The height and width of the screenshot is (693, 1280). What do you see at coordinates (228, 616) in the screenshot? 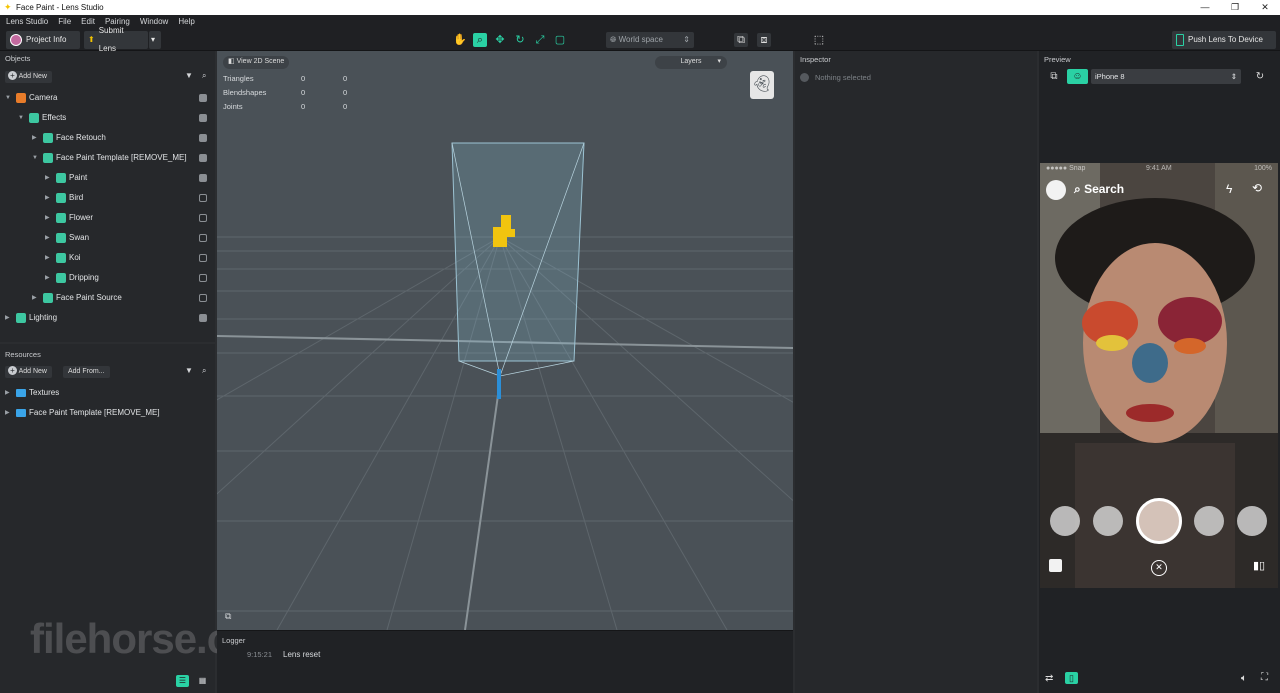
I see `cursor-mode-icon: ⧉` at bounding box center [228, 616].